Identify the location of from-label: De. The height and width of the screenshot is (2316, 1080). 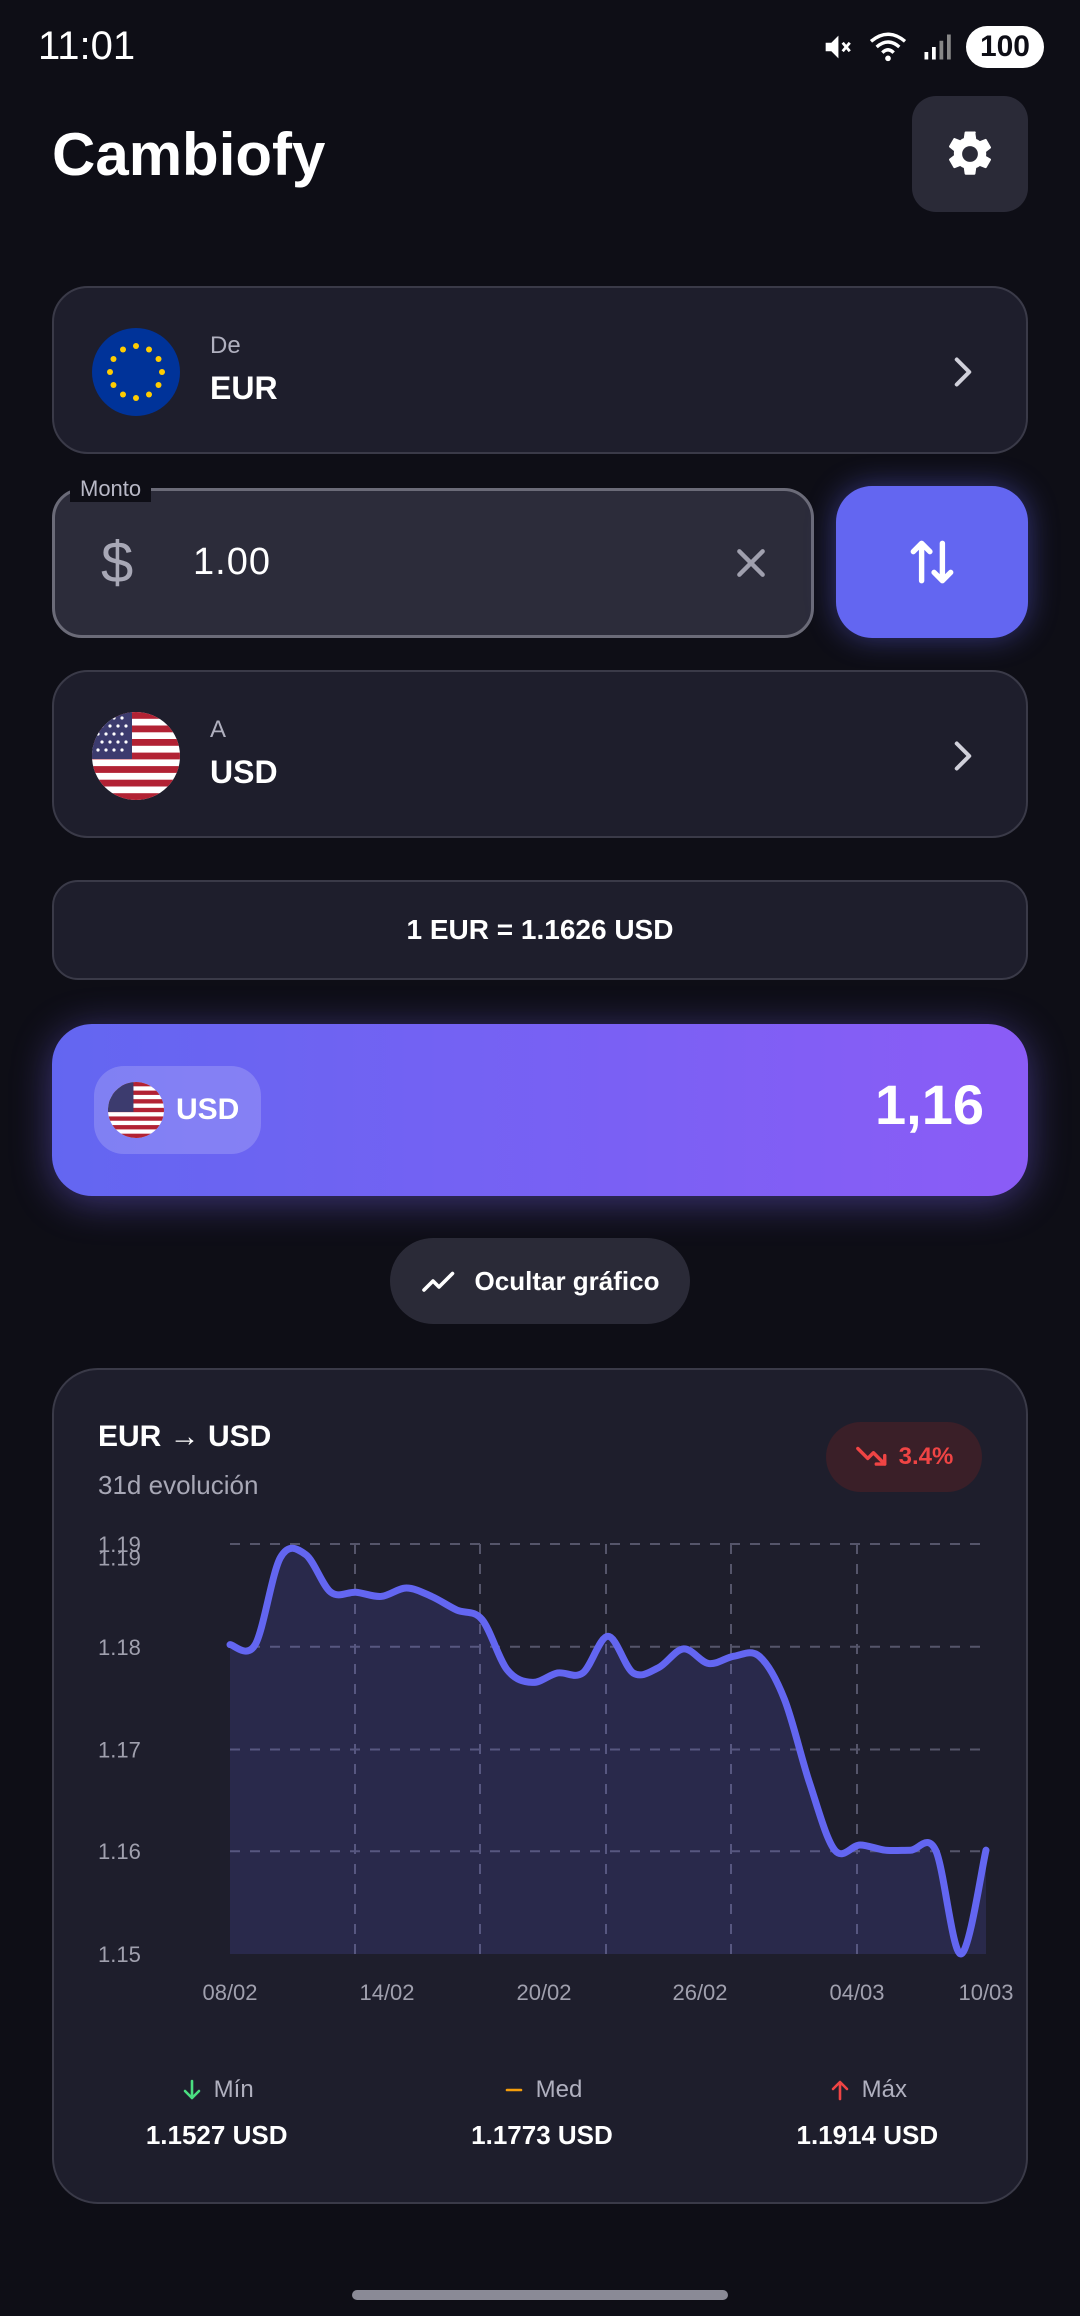
(225, 345).